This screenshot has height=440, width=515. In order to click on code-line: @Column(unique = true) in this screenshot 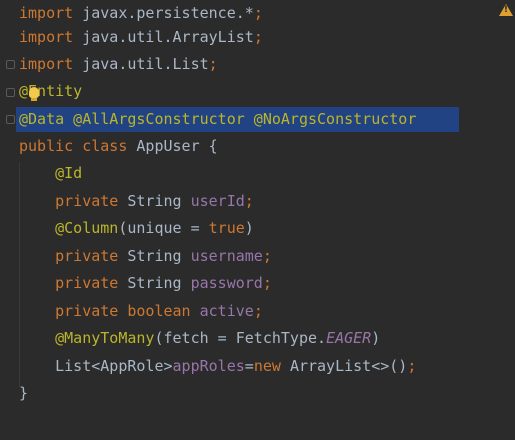, I will do `click(136, 228)`.